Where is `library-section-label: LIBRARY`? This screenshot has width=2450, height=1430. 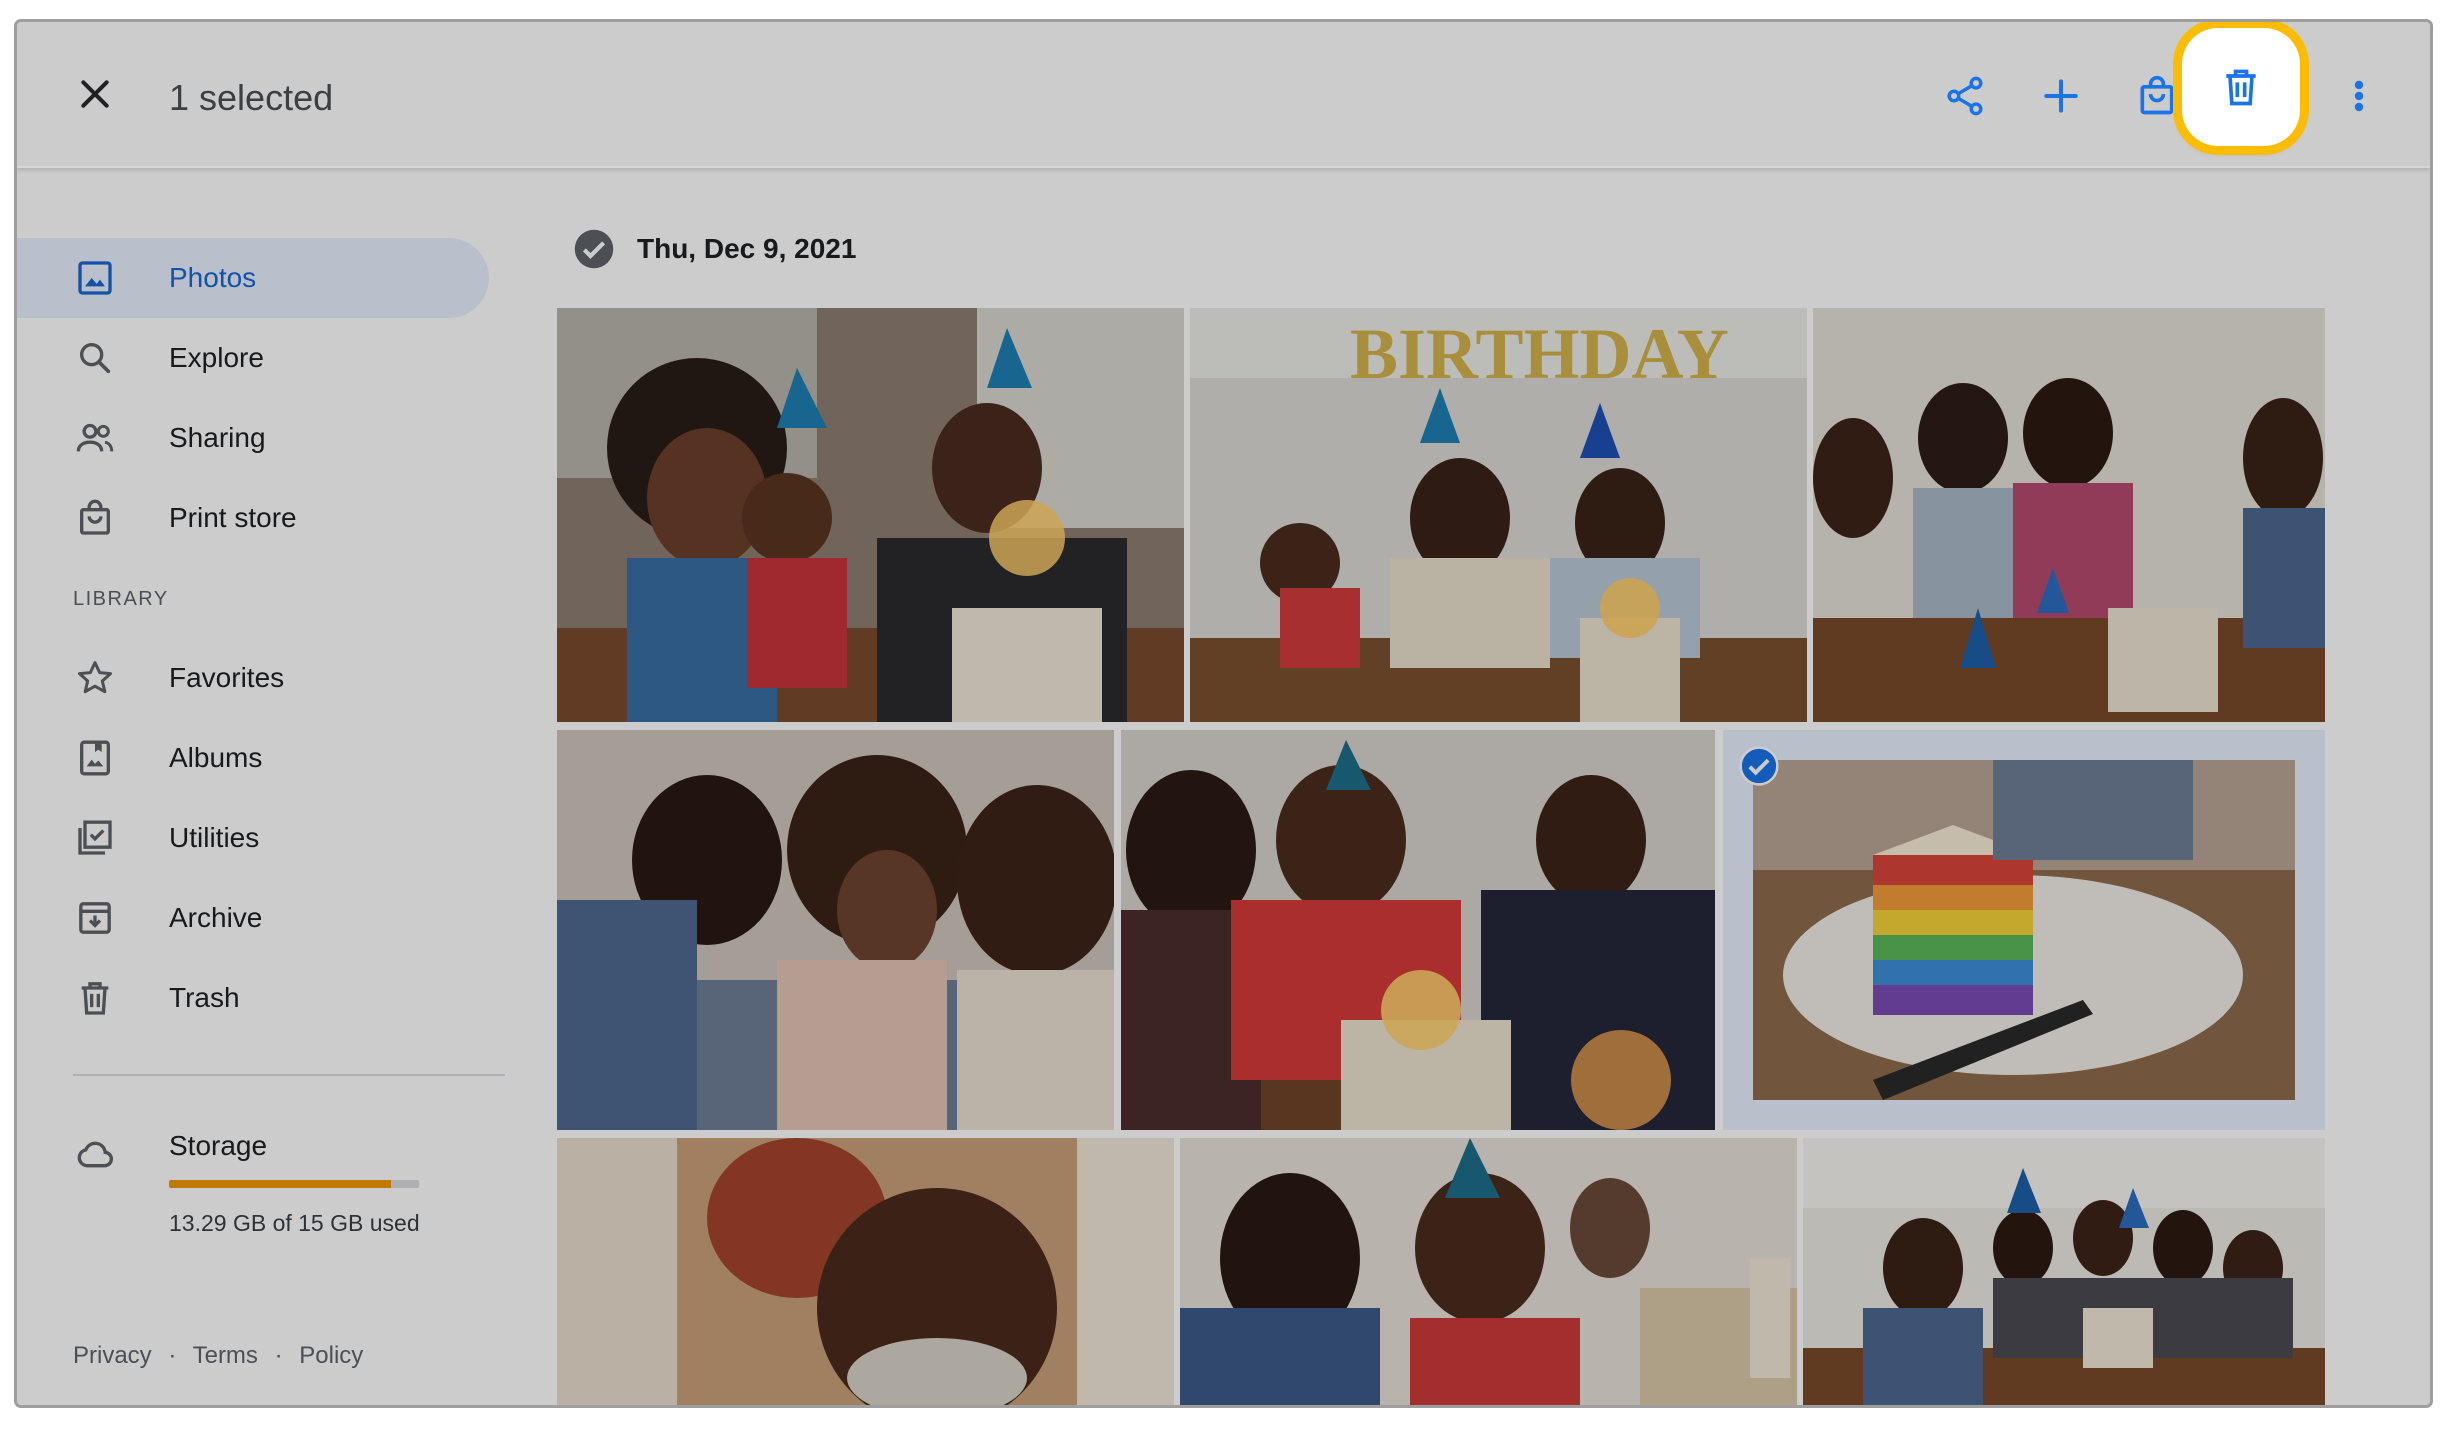
library-section-label: LIBRARY is located at coordinates (121, 599).